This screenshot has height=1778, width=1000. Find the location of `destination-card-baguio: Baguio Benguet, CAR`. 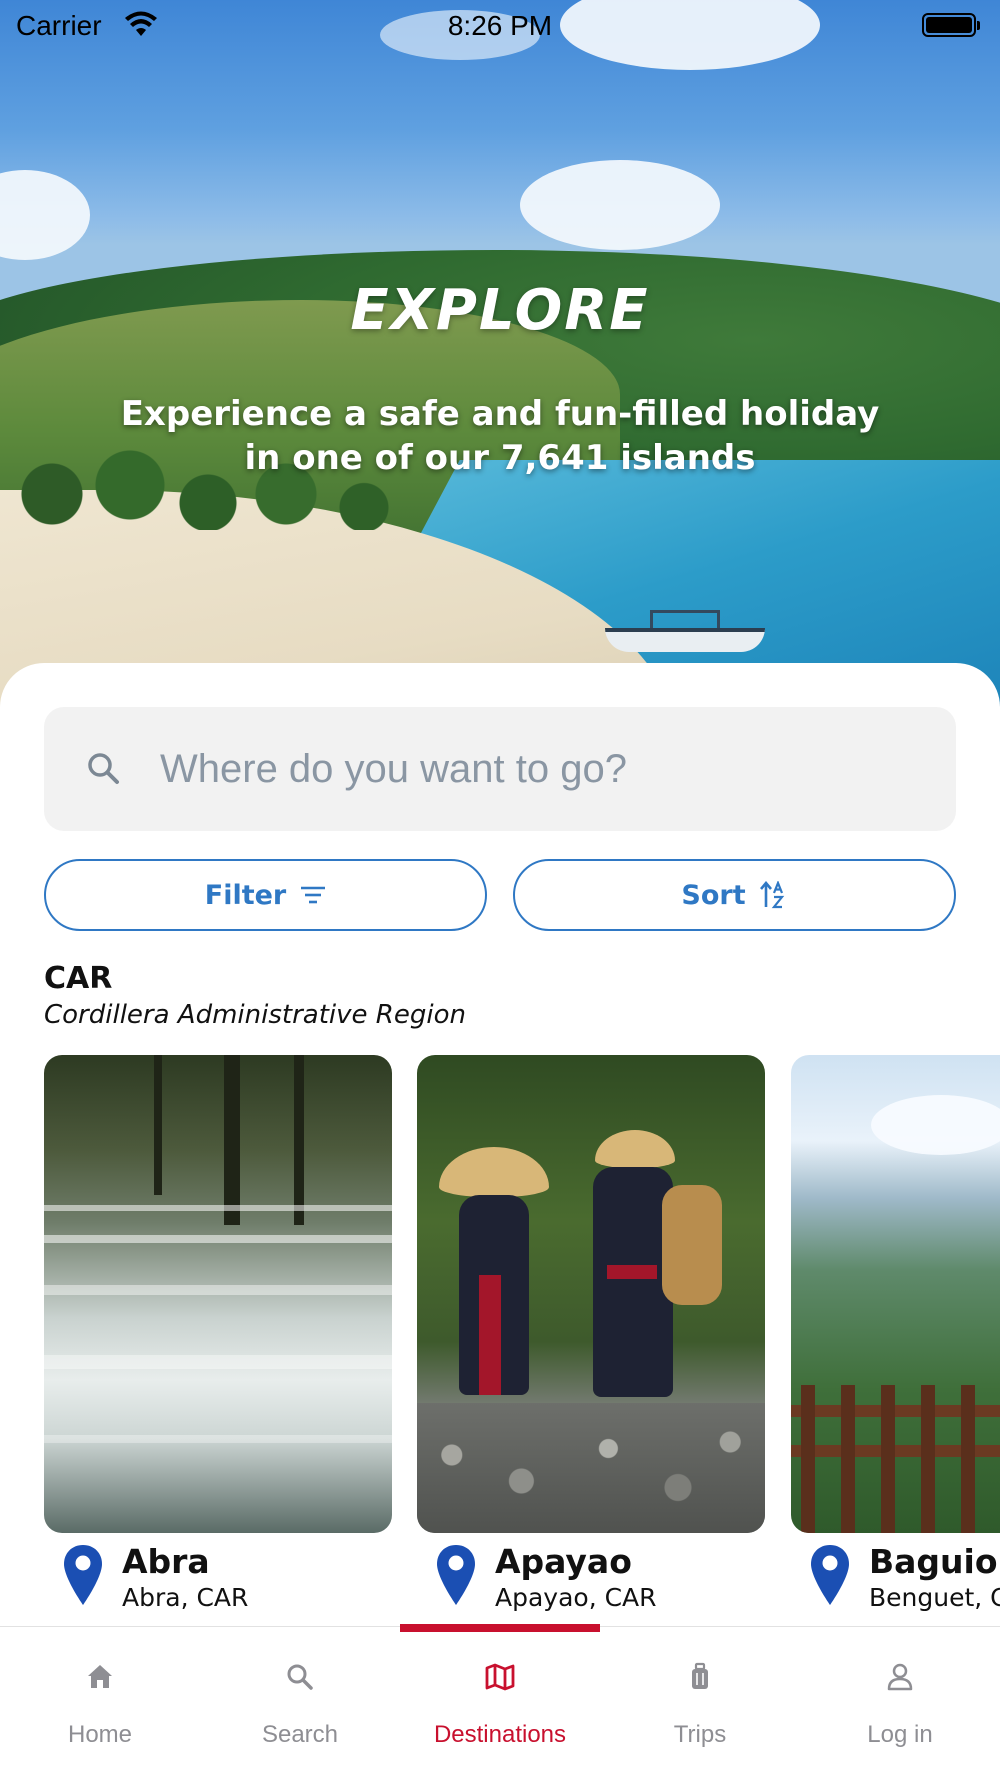

destination-card-baguio: Baguio Benguet, CAR is located at coordinates (895, 1335).